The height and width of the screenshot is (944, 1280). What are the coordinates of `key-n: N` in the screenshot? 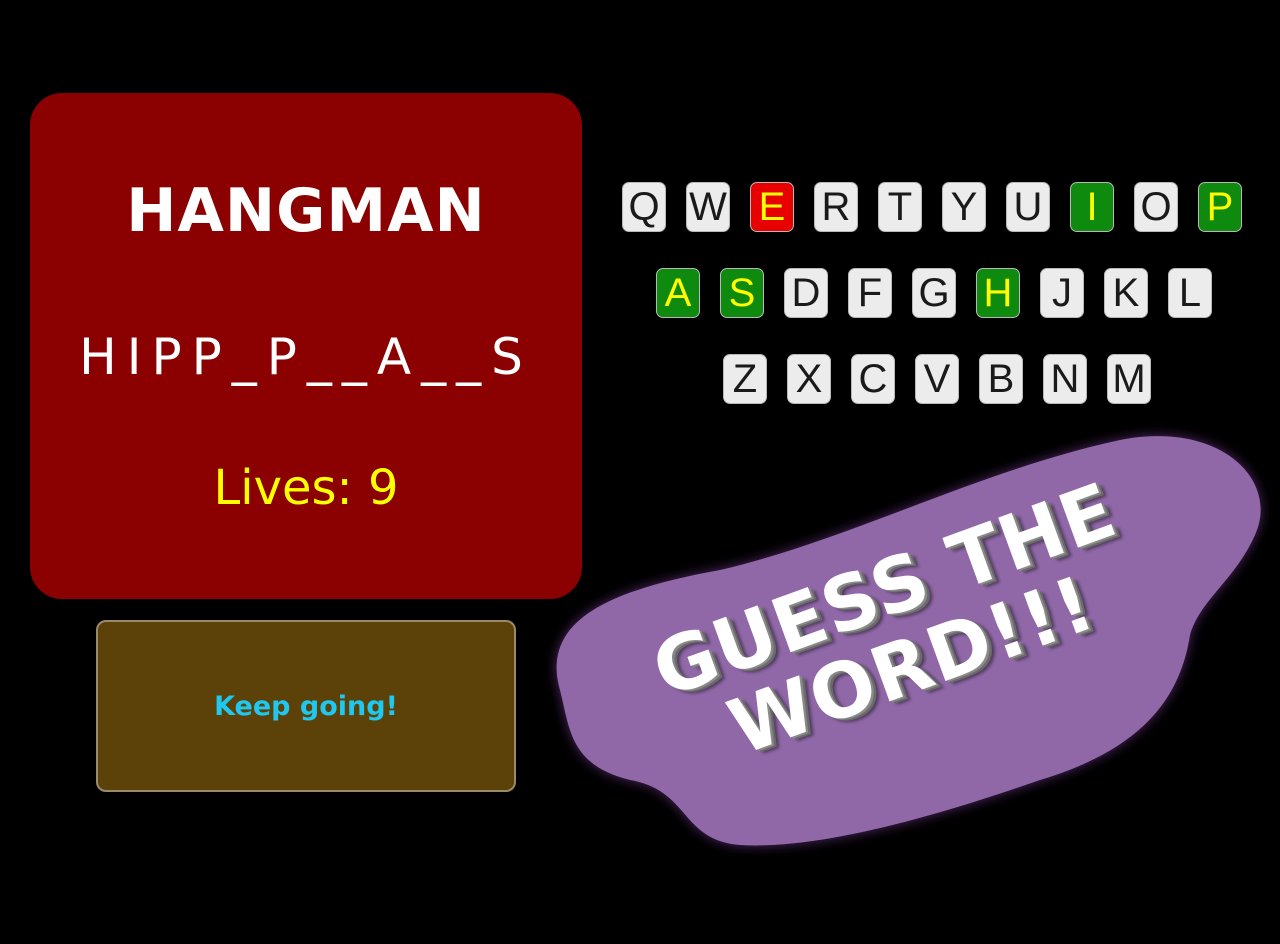 It's located at (1065, 379).